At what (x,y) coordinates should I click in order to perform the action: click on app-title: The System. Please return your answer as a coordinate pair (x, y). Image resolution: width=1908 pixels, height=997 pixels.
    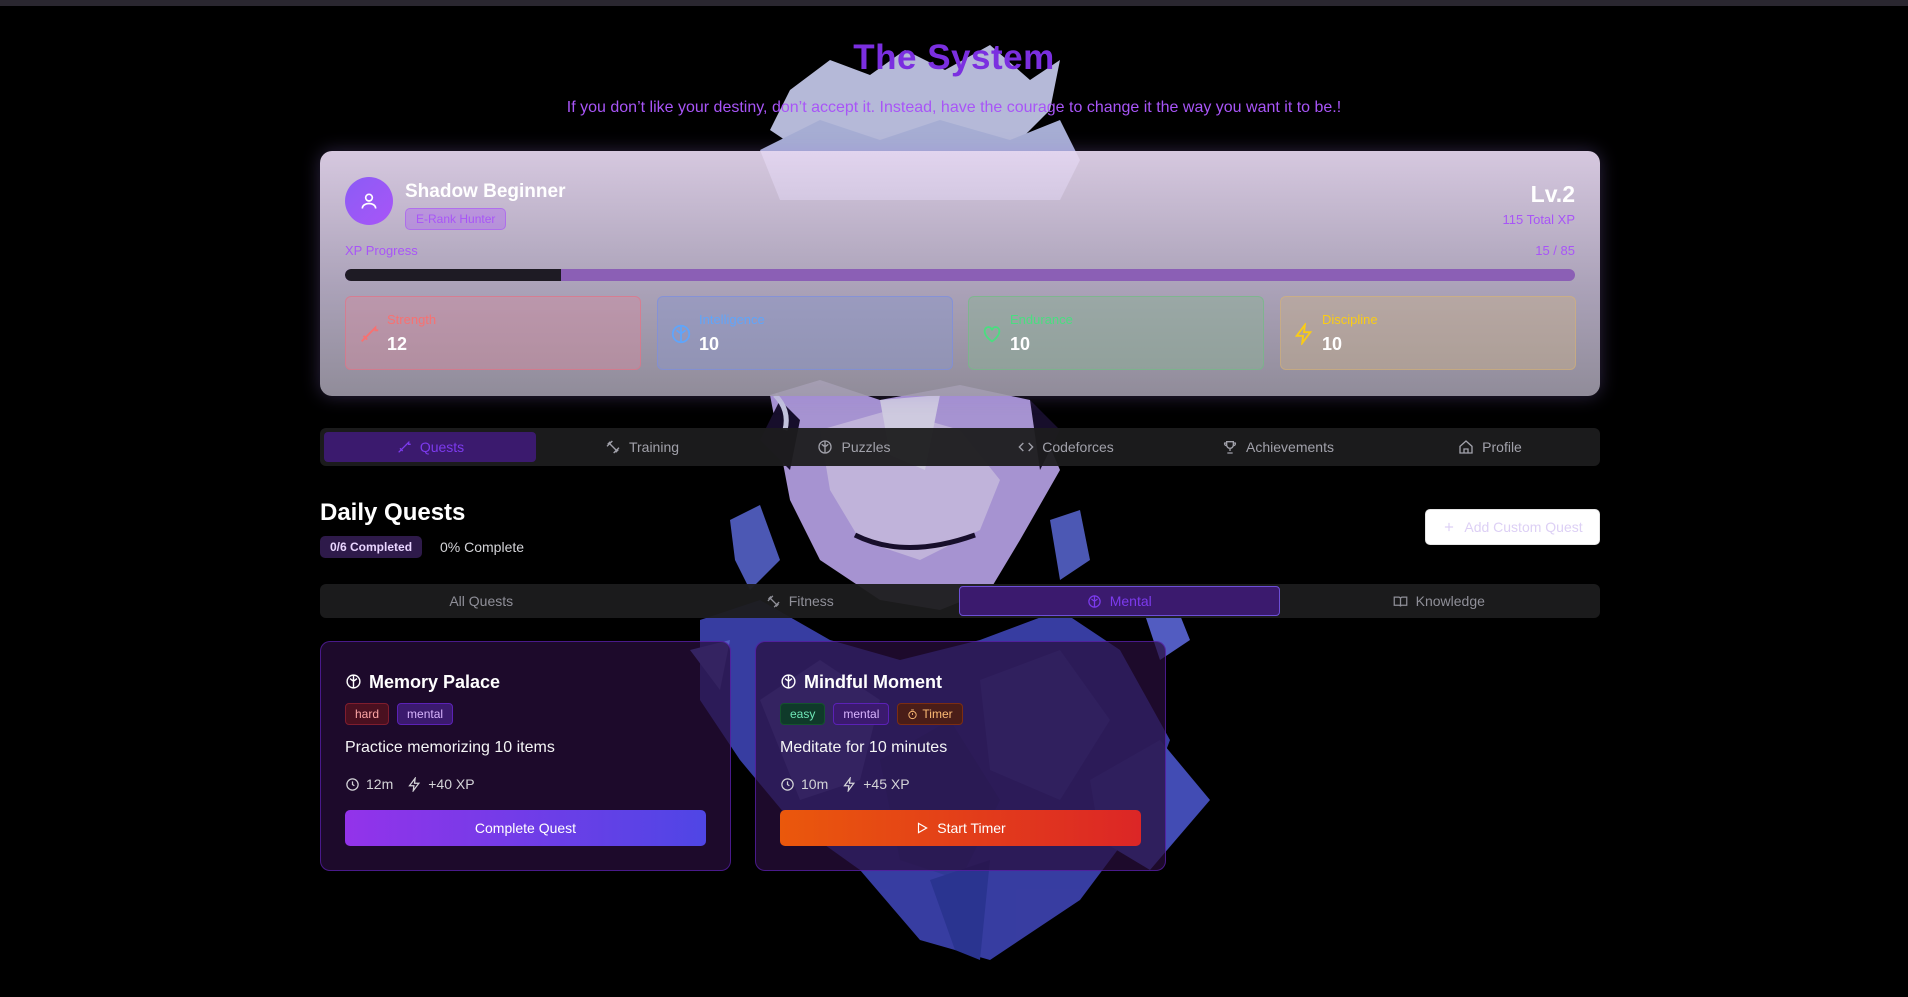
    Looking at the image, I should click on (954, 57).